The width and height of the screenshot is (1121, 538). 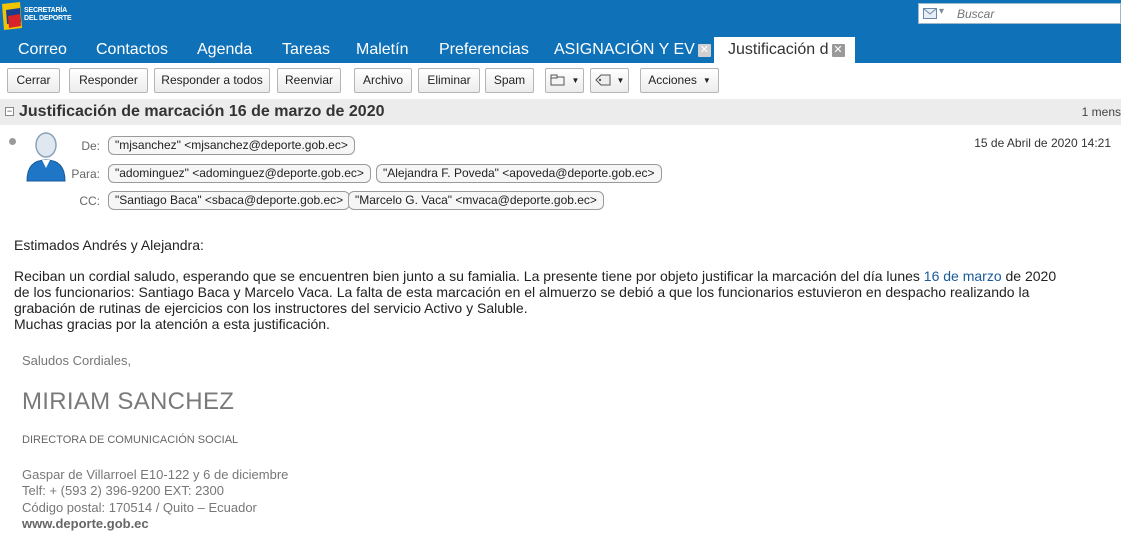 I want to click on reply-all-button: Responder a todos, so click(x=212, y=80).